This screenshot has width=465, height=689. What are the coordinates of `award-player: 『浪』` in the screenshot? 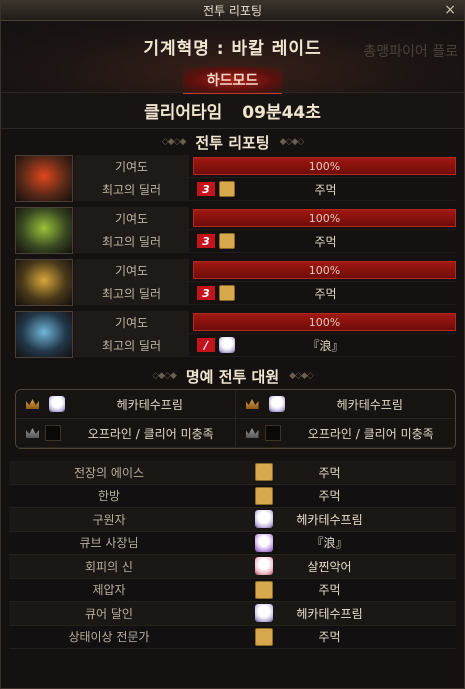 It's located at (329, 543).